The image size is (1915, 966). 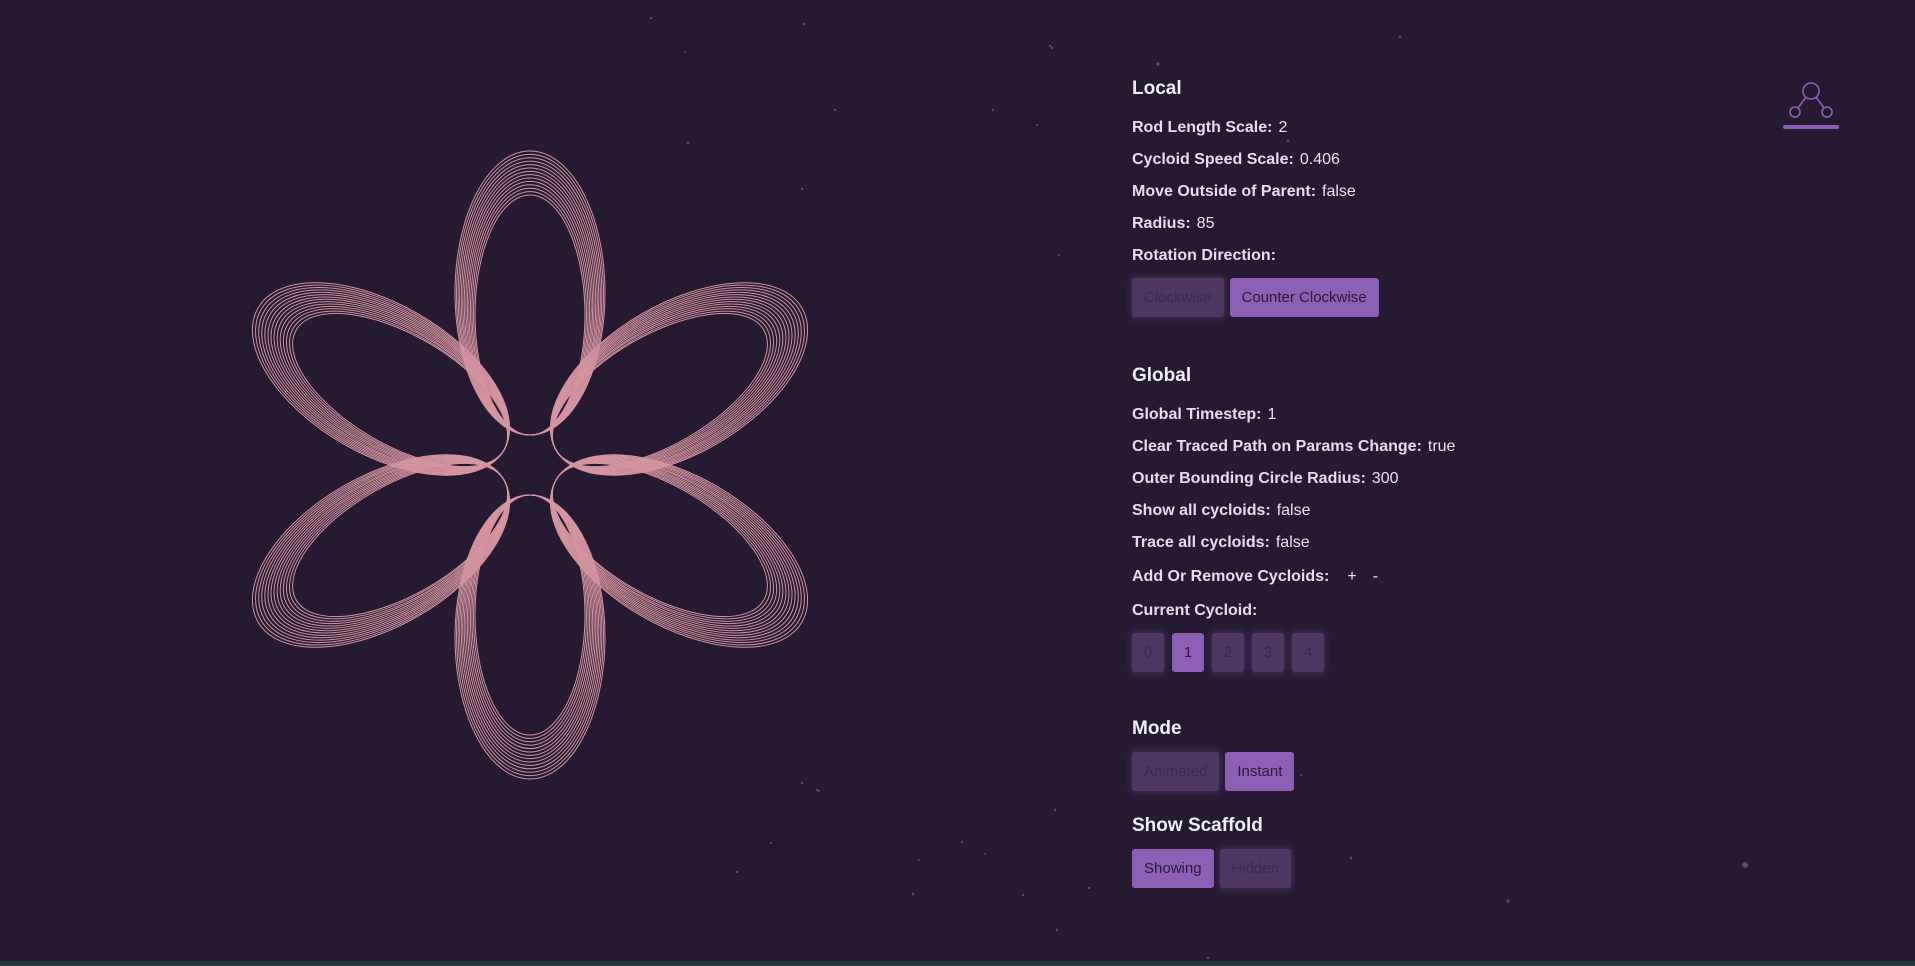 What do you see at coordinates (1157, 88) in the screenshot?
I see `local-section-title: Local` at bounding box center [1157, 88].